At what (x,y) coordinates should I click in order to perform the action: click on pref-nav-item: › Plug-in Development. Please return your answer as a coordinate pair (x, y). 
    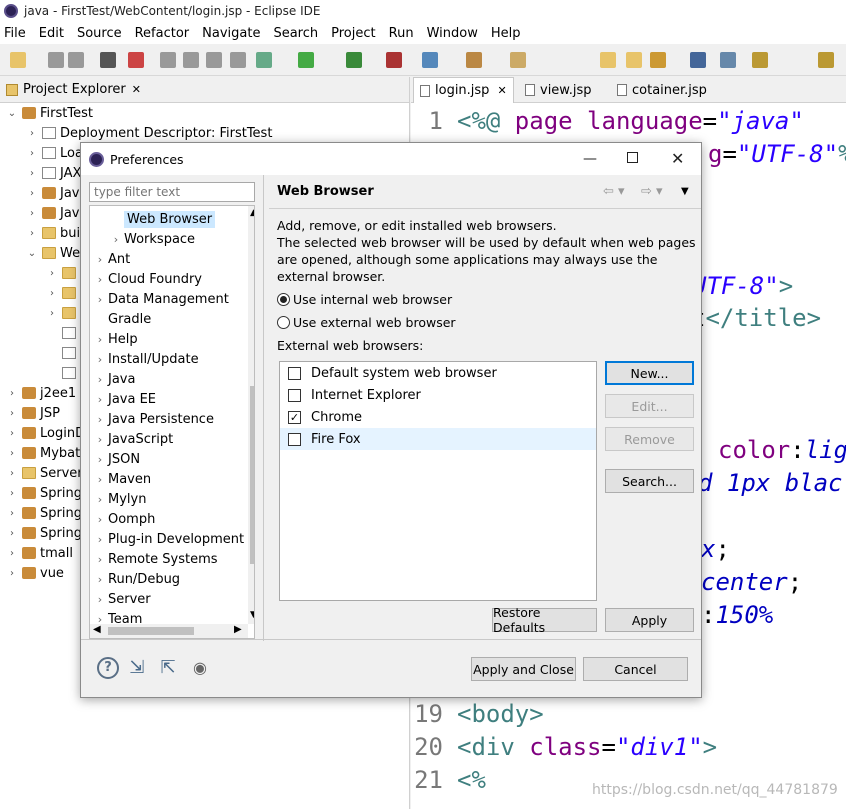
    Looking at the image, I should click on (168, 539).